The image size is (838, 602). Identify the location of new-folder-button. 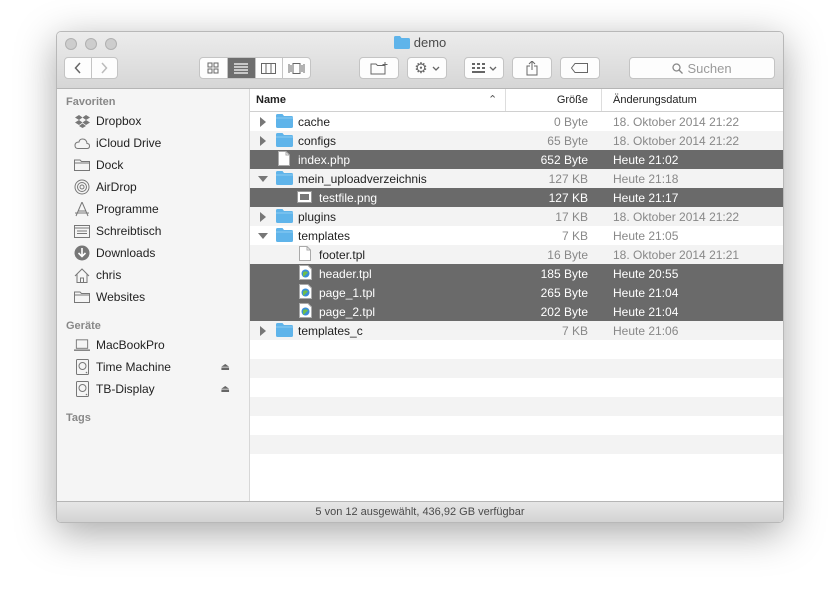
(379, 68).